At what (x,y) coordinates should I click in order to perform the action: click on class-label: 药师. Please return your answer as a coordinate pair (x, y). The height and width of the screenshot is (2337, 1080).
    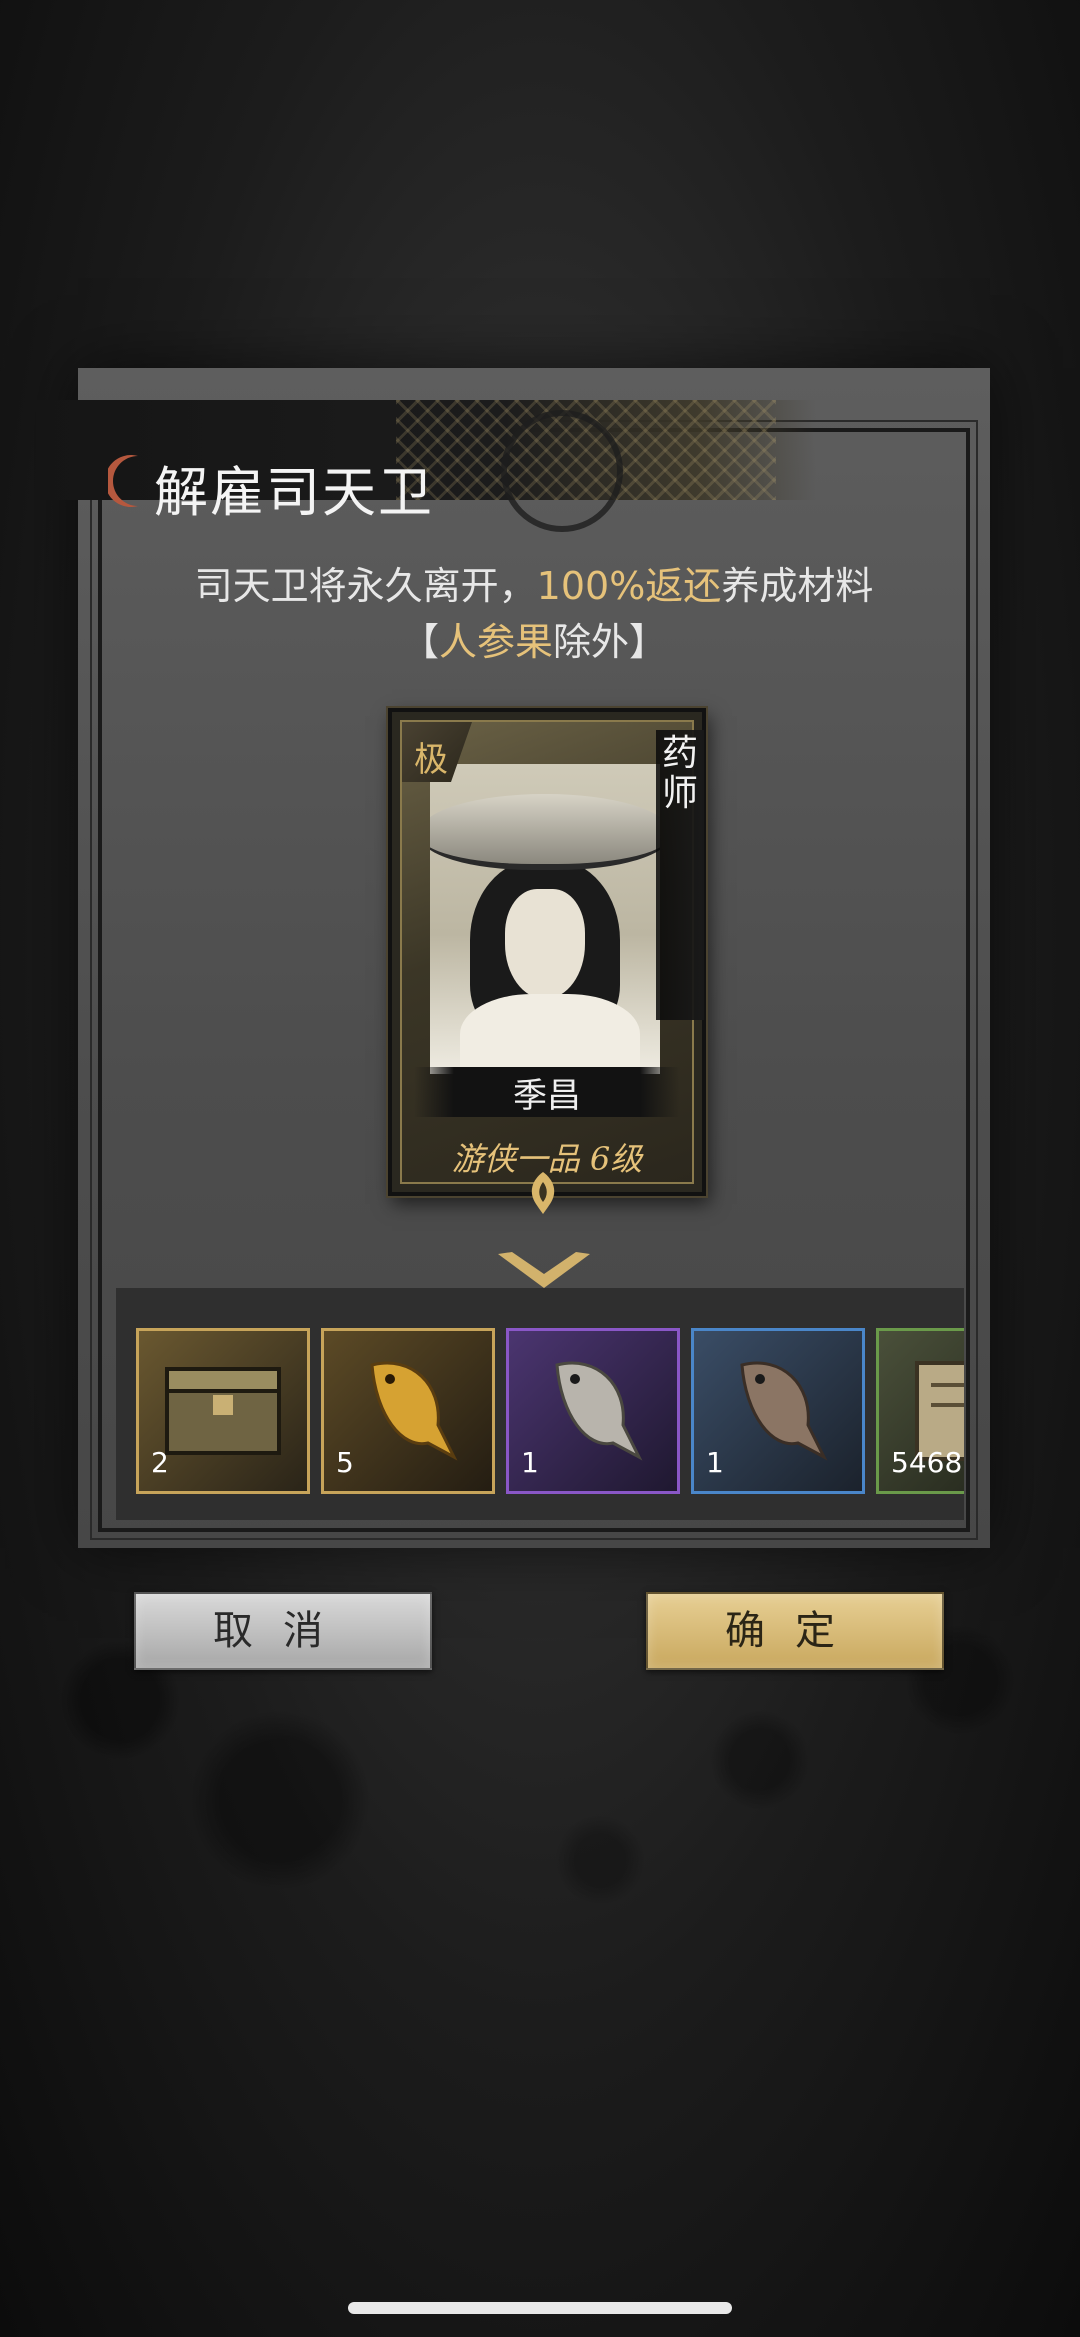
    Looking at the image, I should click on (679, 773).